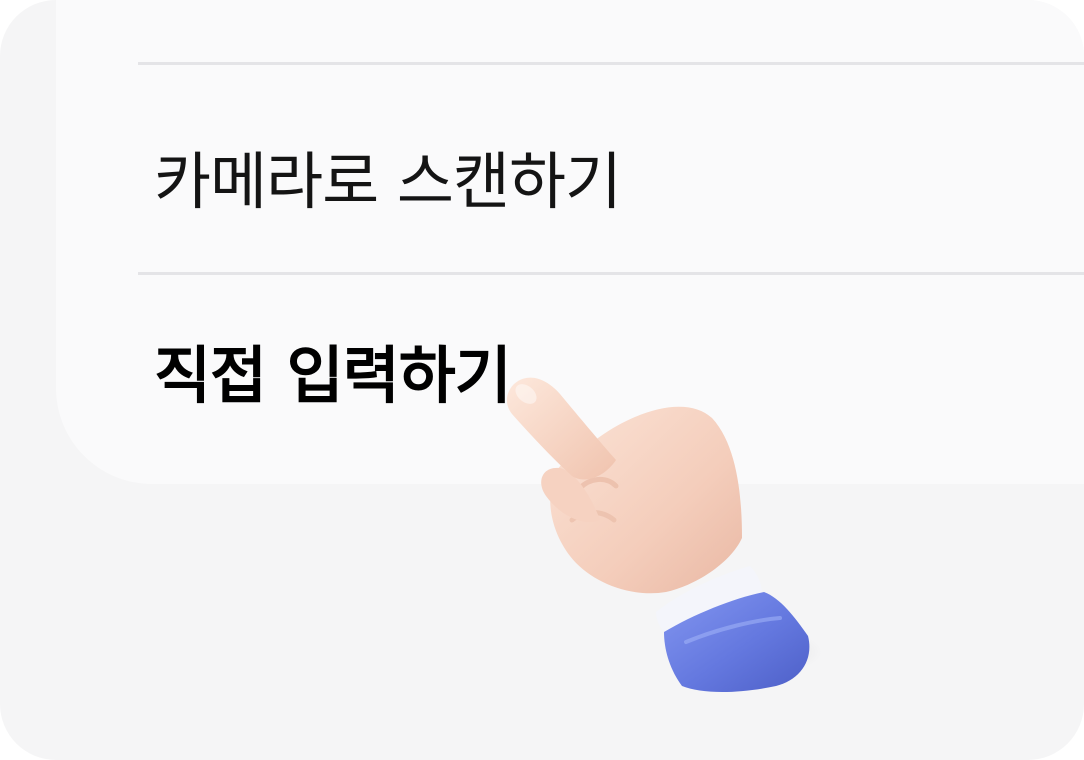 This screenshot has height=760, width=1084. What do you see at coordinates (388, 181) in the screenshot?
I see `menu-item-label: 카메라로 스캔하기` at bounding box center [388, 181].